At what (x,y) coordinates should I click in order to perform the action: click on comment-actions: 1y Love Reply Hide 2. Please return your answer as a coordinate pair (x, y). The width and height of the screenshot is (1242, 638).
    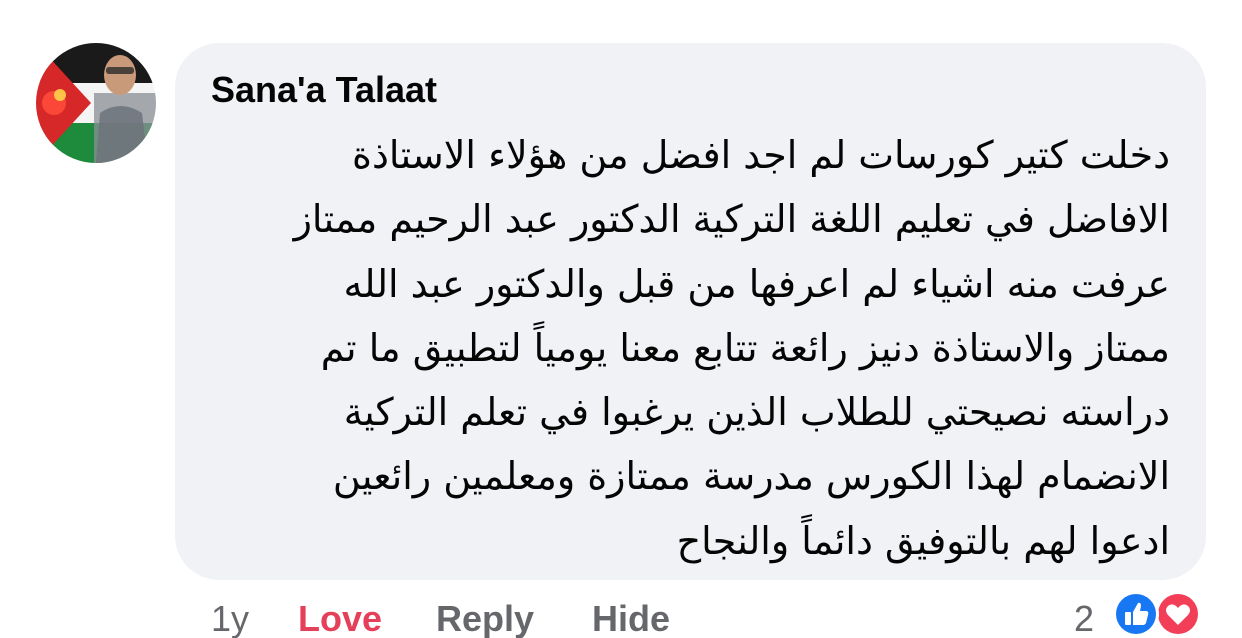
    Looking at the image, I should click on (621, 614).